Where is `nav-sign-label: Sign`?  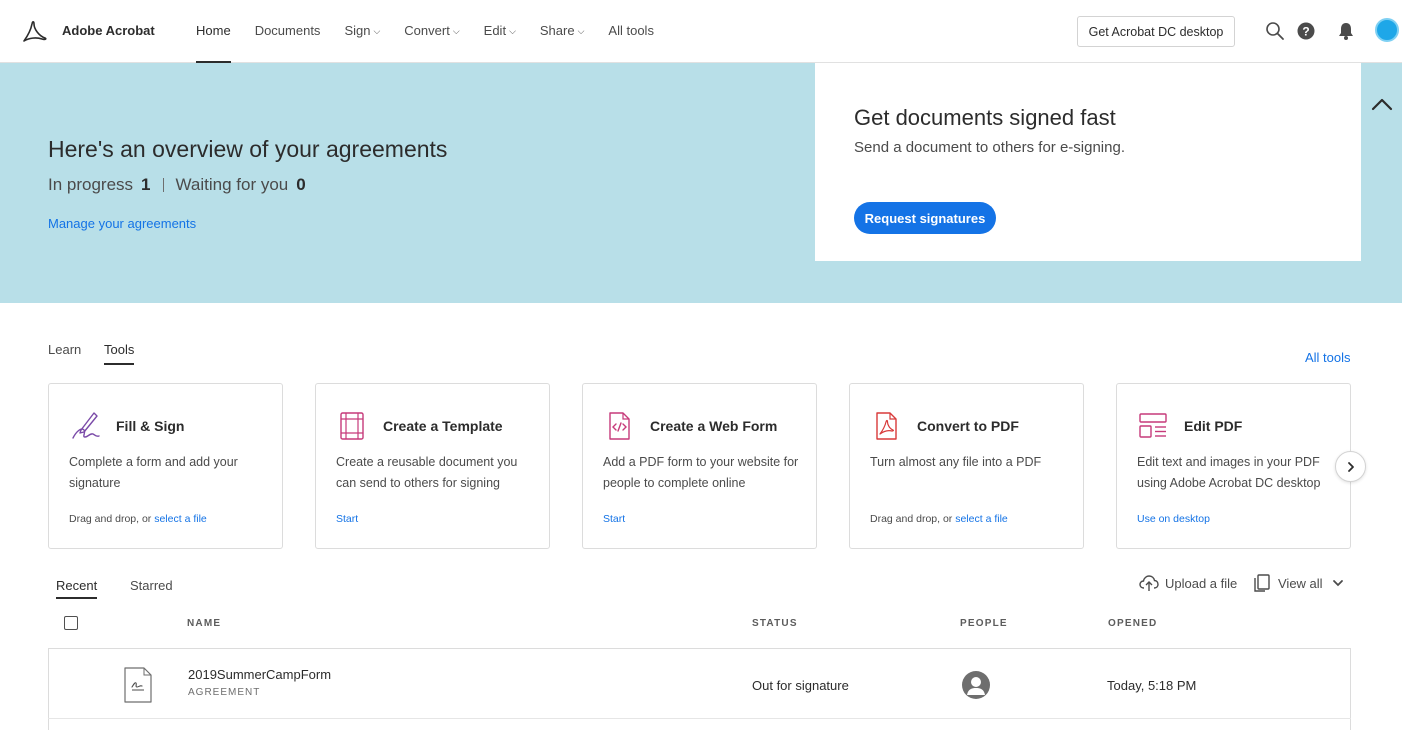
nav-sign-label: Sign is located at coordinates (357, 30).